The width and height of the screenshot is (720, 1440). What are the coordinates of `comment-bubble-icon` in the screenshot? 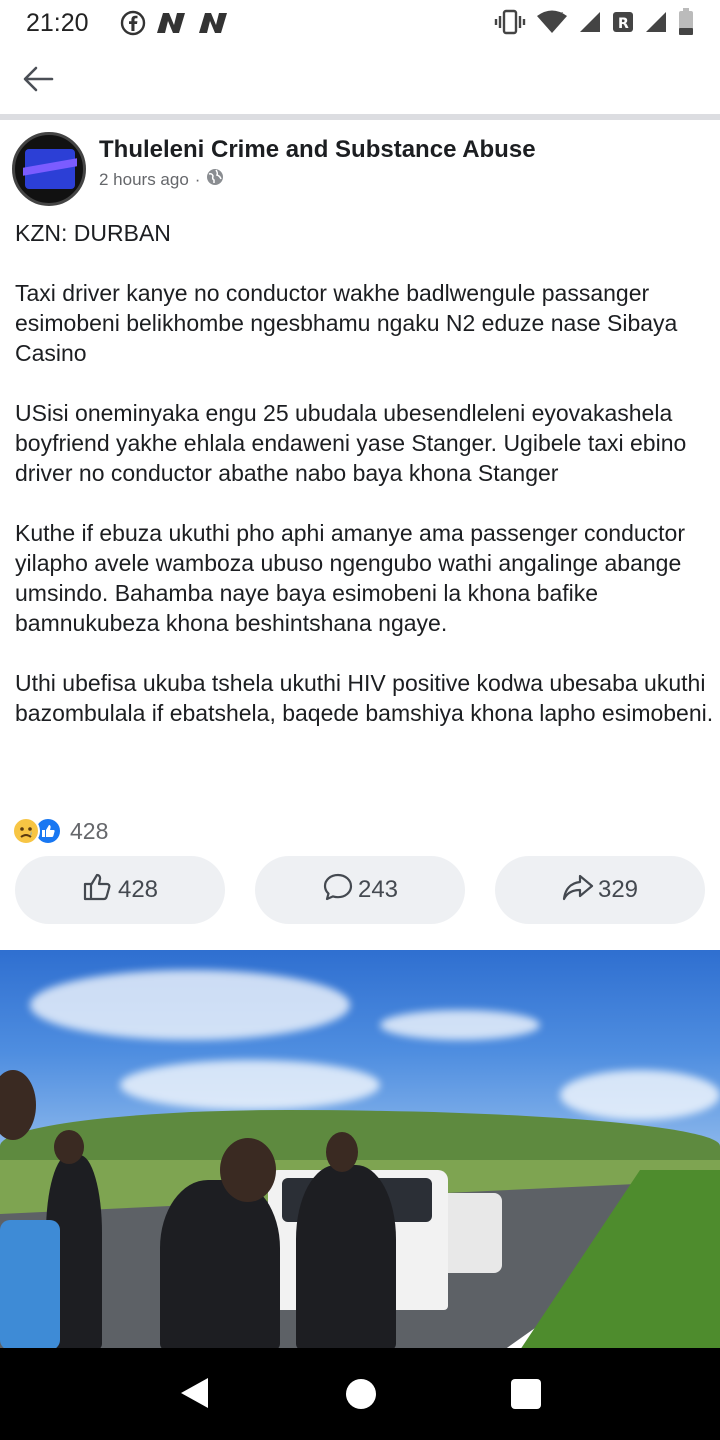 It's located at (338, 890).